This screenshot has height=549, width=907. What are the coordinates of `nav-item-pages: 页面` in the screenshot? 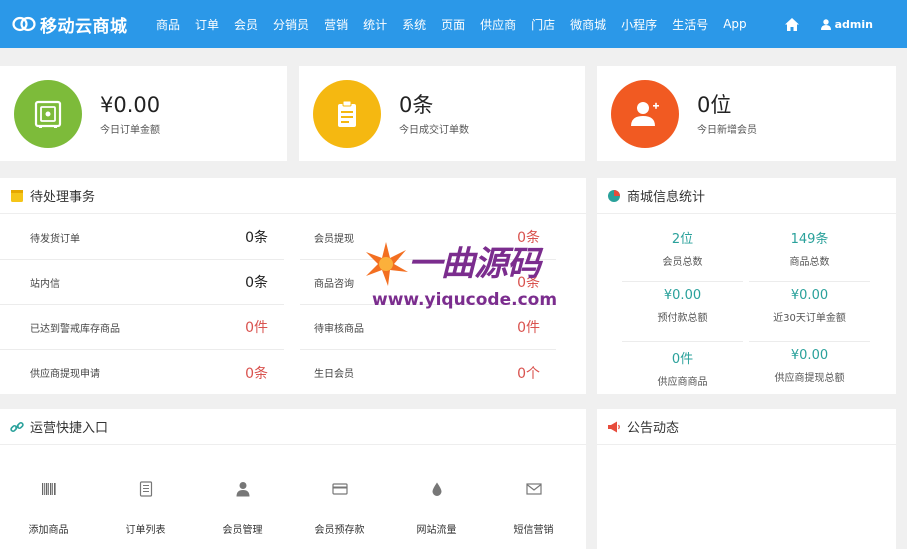 It's located at (453, 24).